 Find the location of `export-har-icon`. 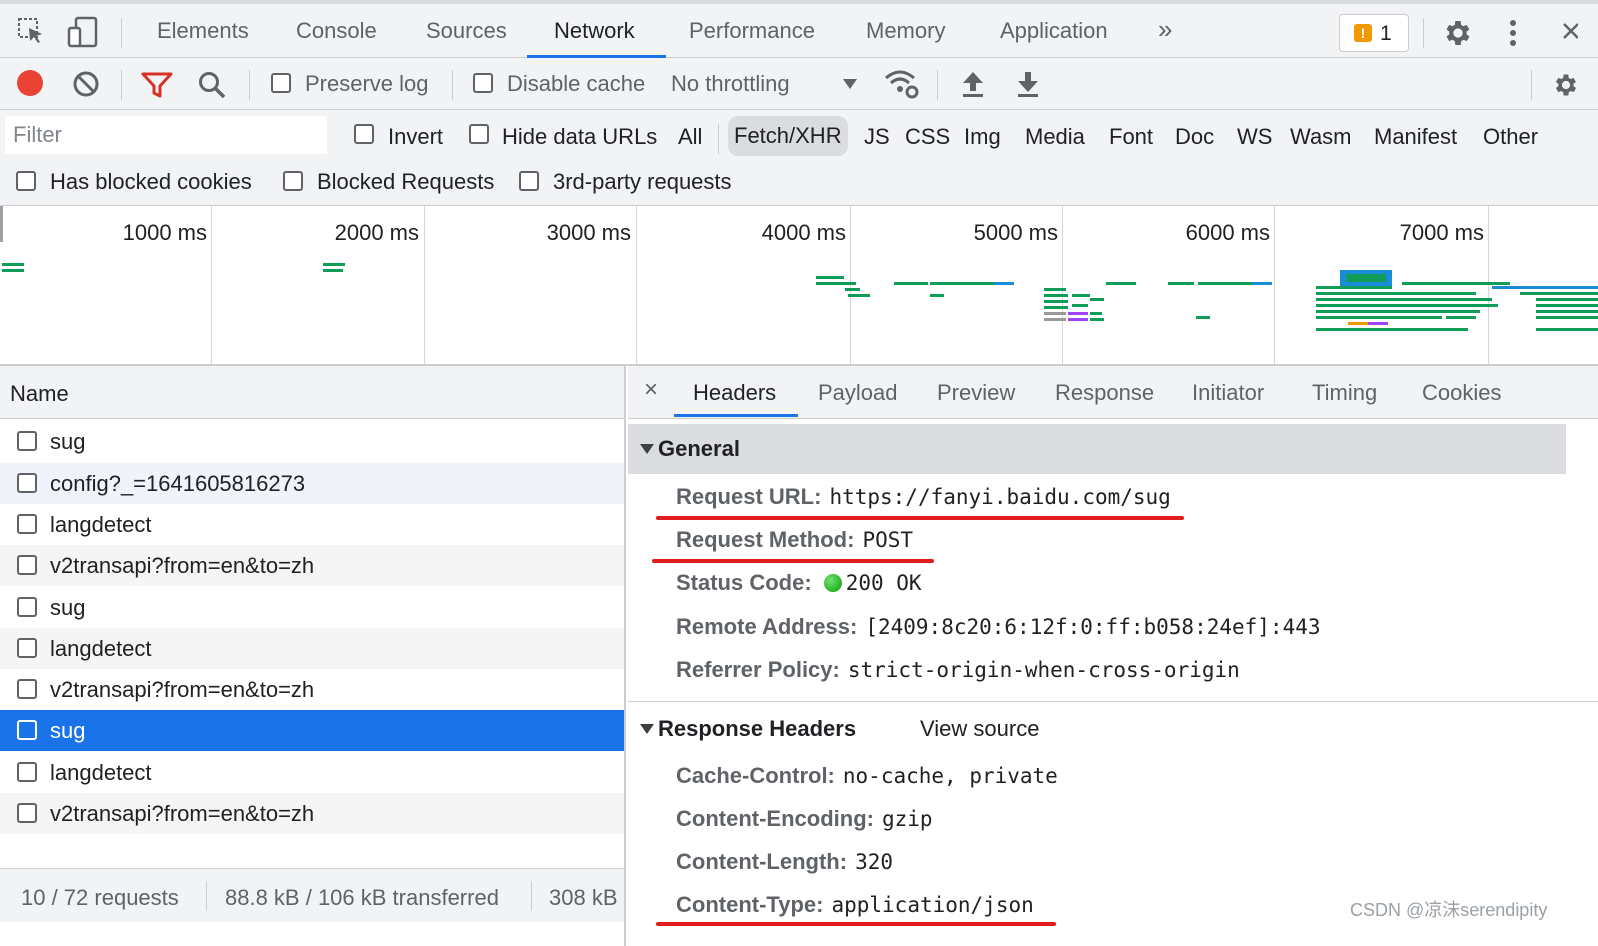

export-har-icon is located at coordinates (1028, 86).